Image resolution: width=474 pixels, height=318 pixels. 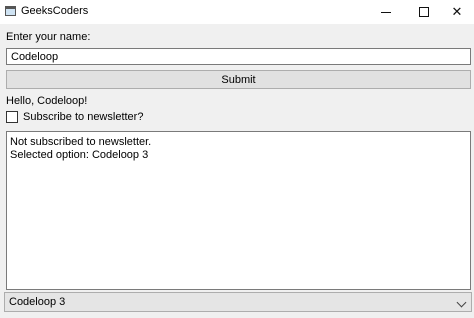 I want to click on app-window-icon, so click(x=10, y=11).